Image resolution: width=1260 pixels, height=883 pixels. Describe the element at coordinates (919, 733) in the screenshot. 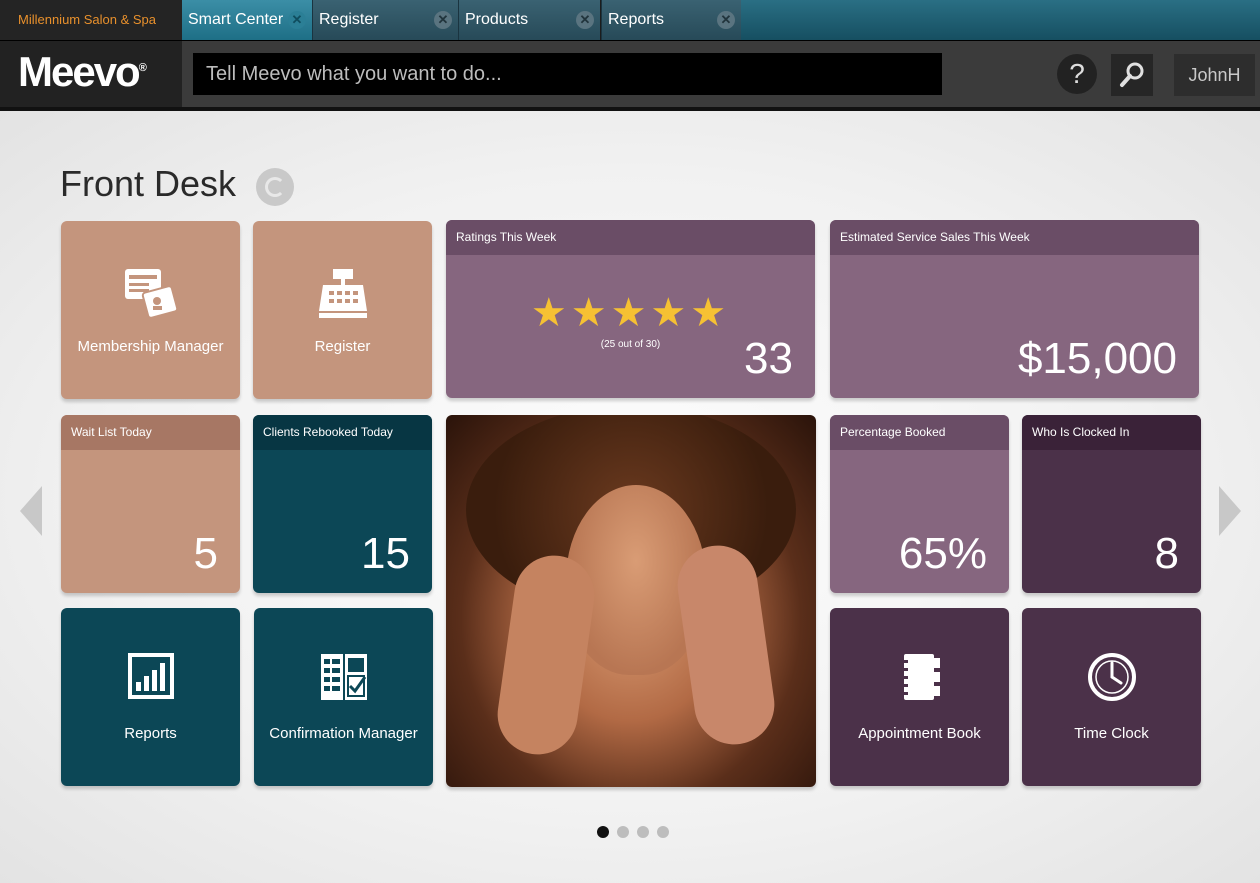

I see `tile-label: Appointment Book` at that location.